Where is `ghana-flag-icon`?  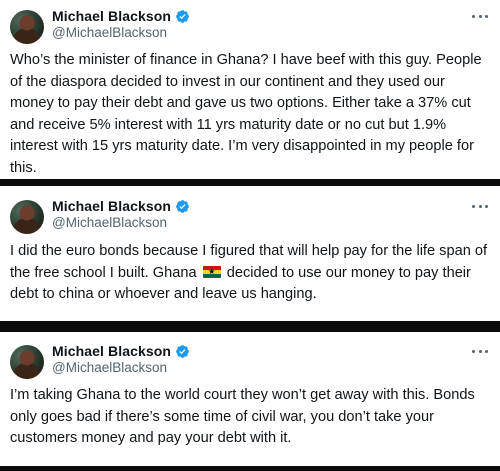 ghana-flag-icon is located at coordinates (211, 272).